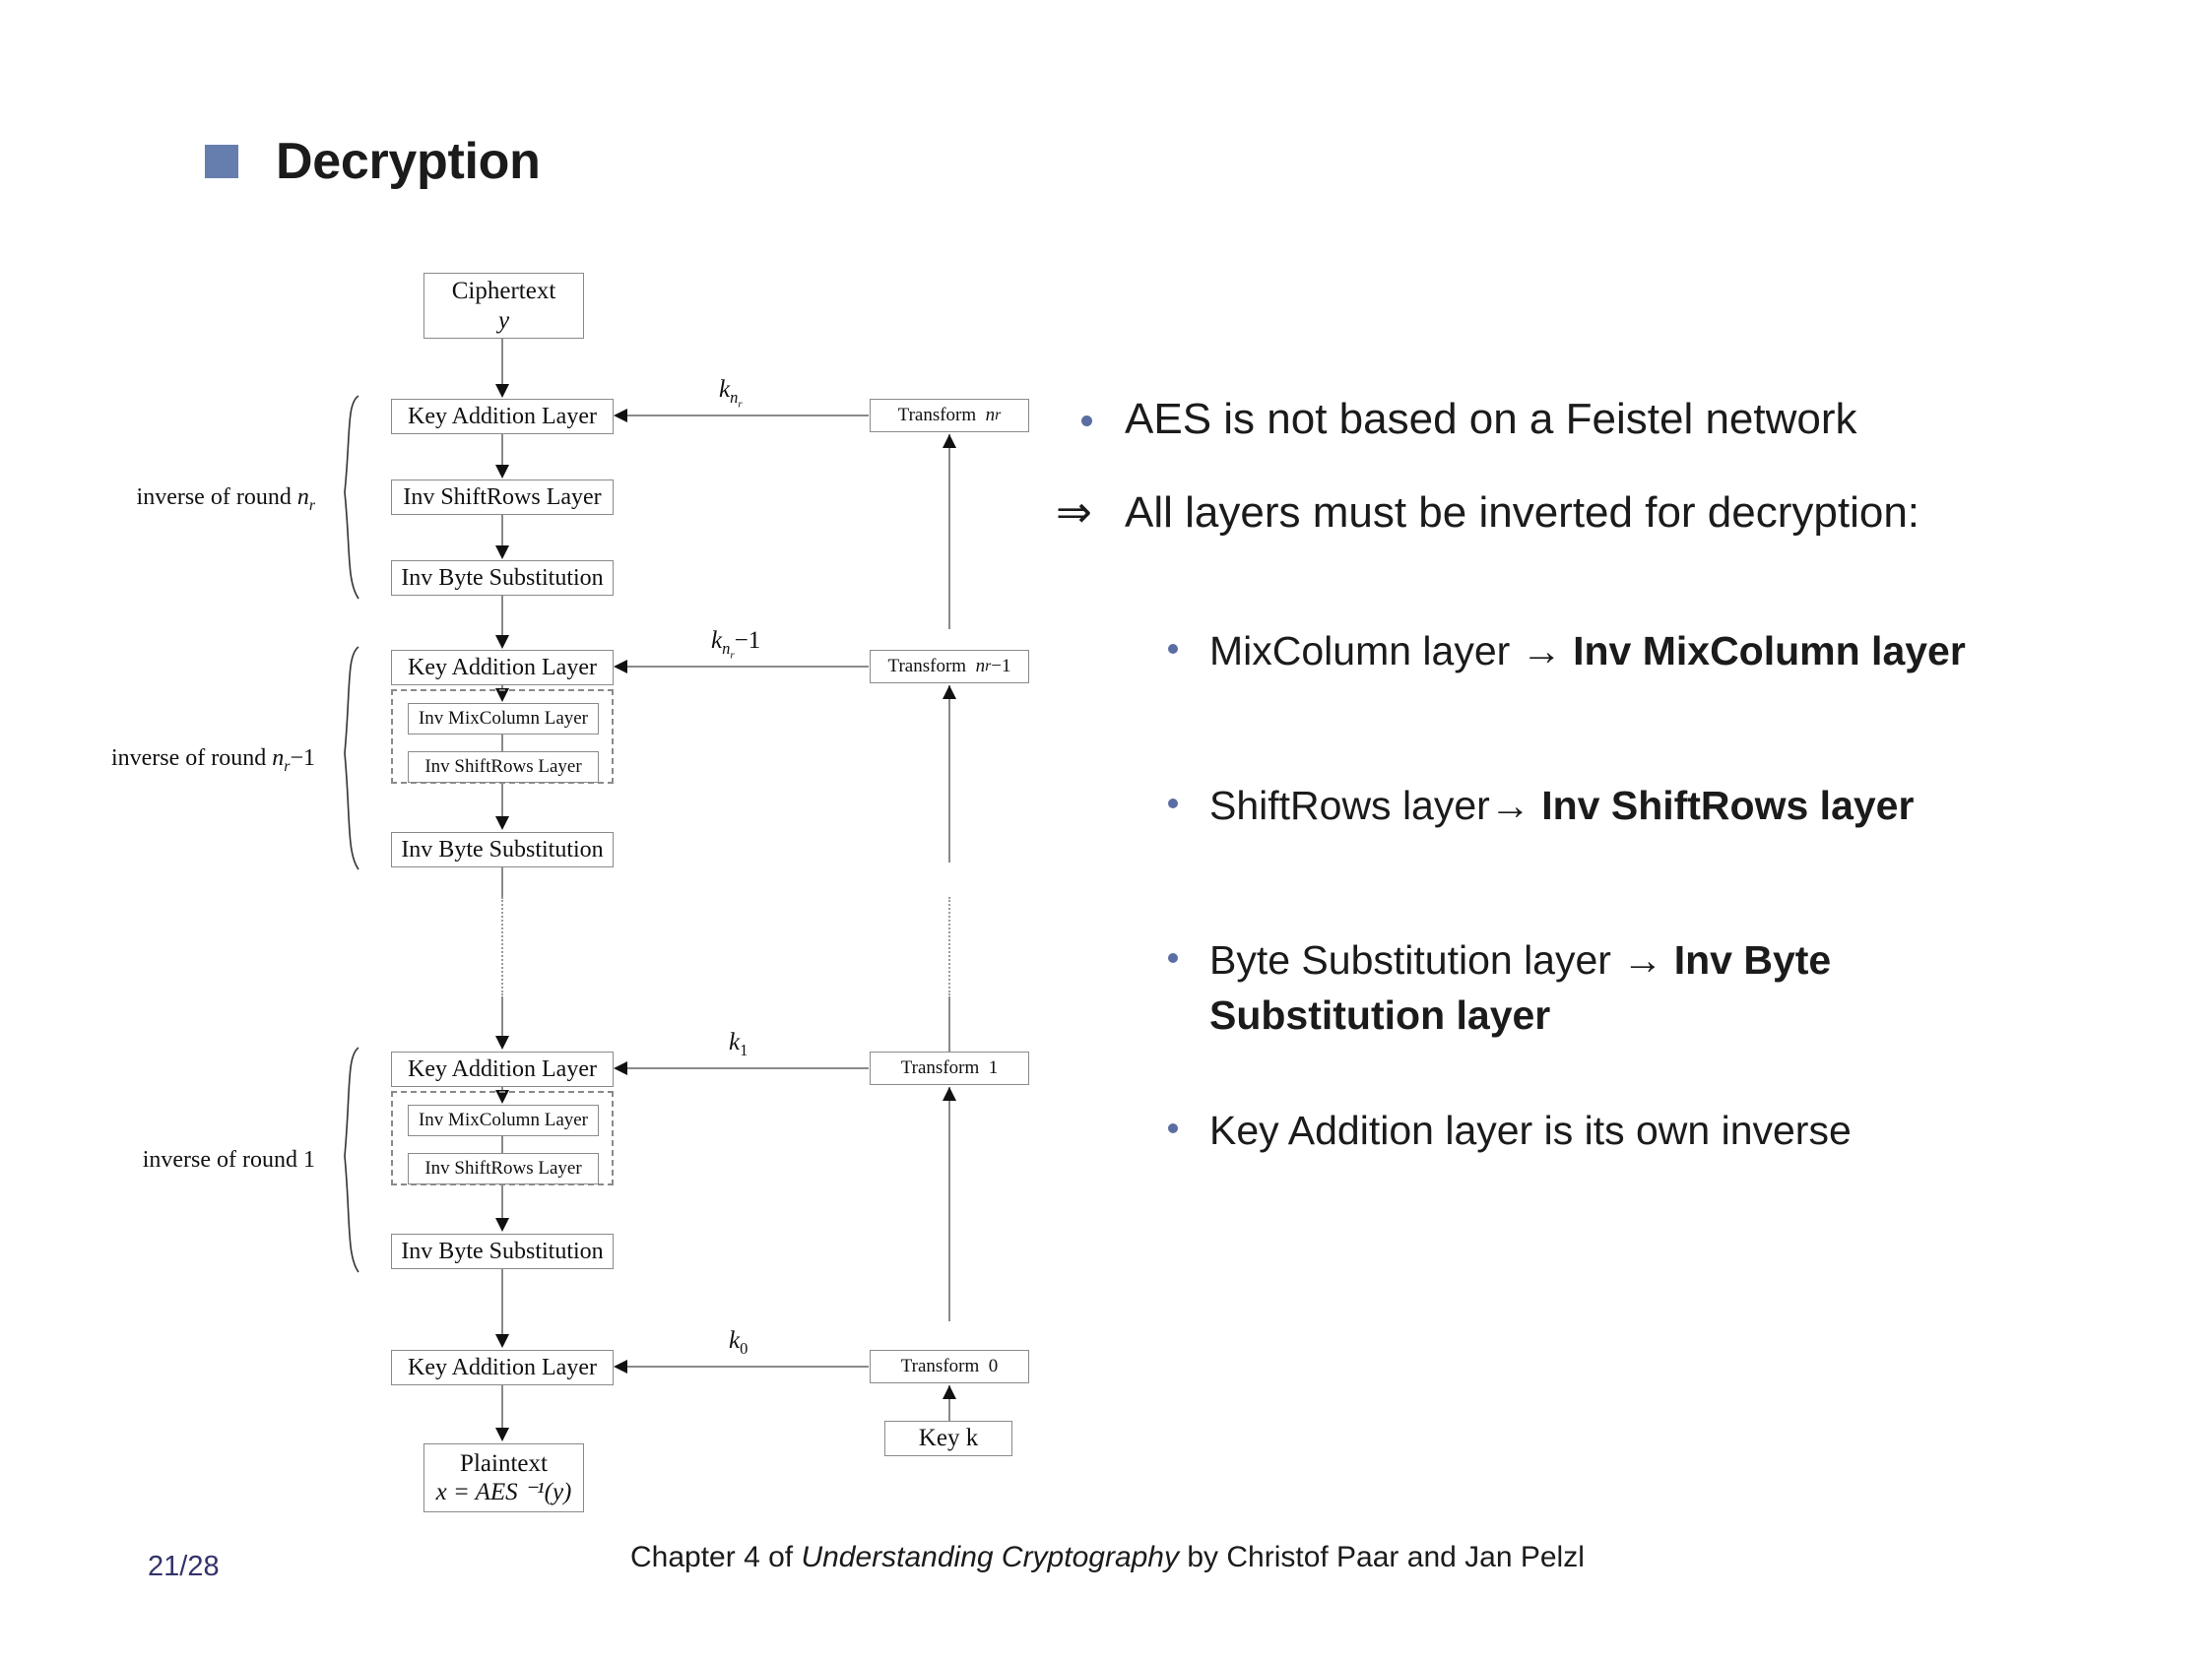  Describe the element at coordinates (351, 758) in the screenshot. I see `brace-round-nr1` at that location.